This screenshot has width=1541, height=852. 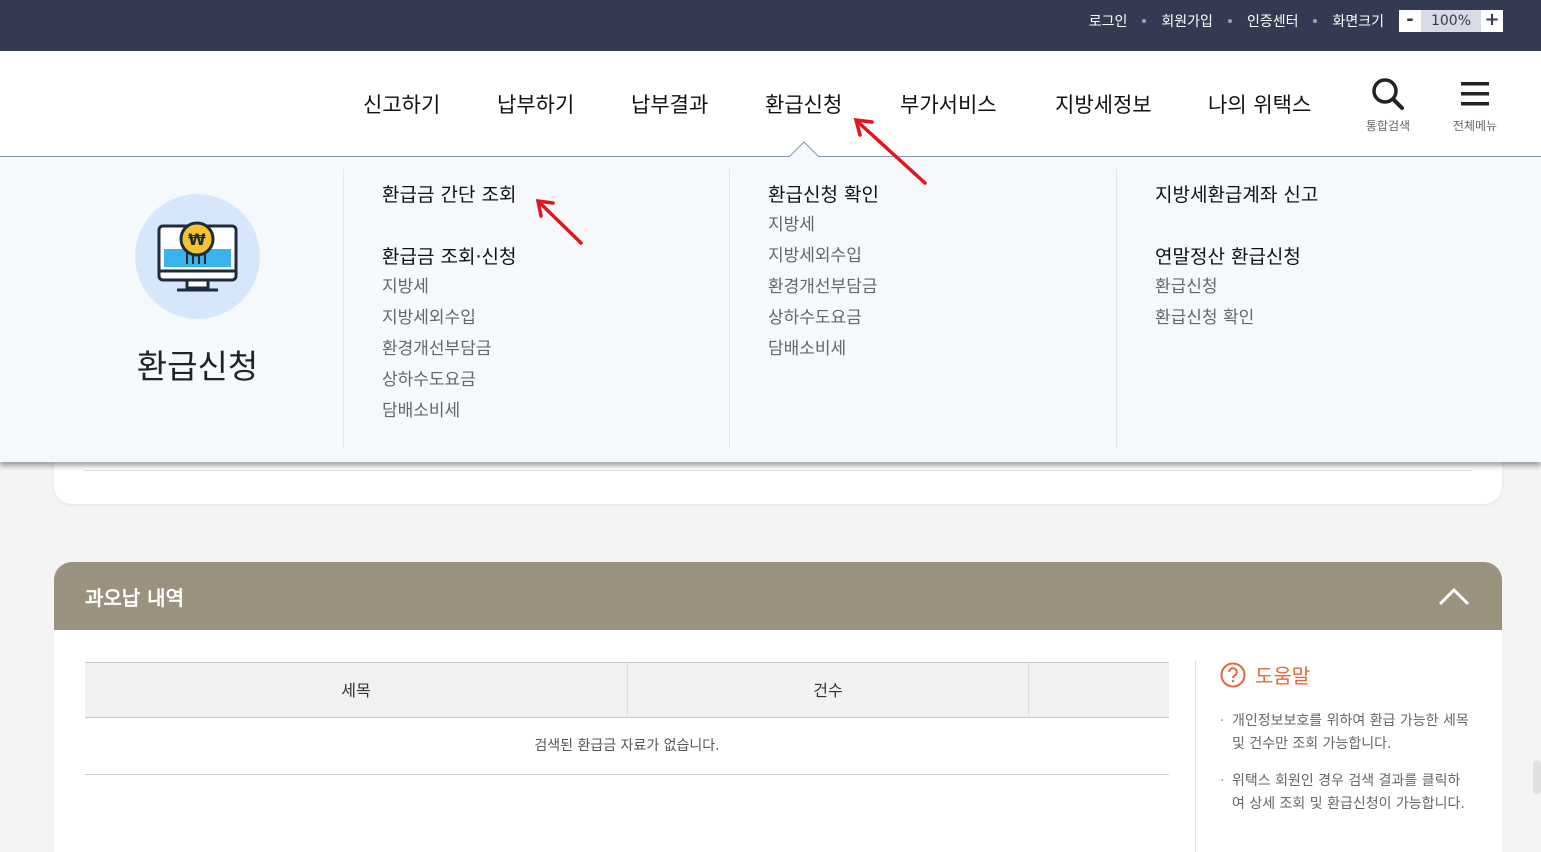 What do you see at coordinates (556, 193) in the screenshot?
I see `refund-quick-lookup-link: 환급금 간단 조회` at bounding box center [556, 193].